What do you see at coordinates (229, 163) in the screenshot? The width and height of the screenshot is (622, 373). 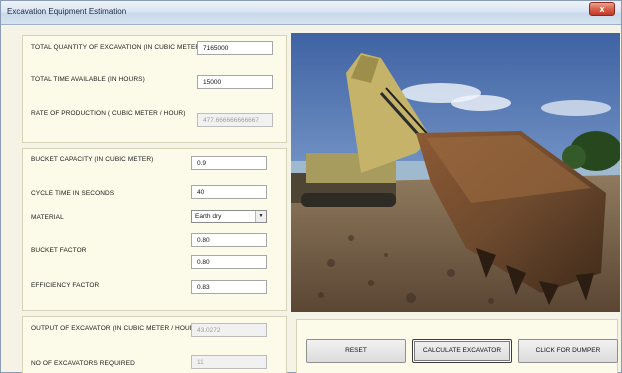 I see `bucket-capacity-input: 0.9` at bounding box center [229, 163].